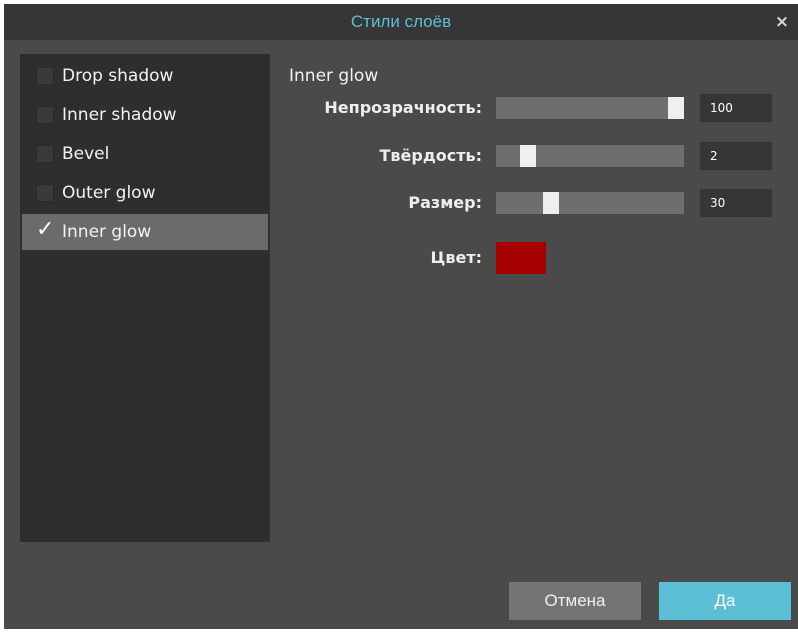 This screenshot has height=633, width=798. Describe the element at coordinates (145, 154) in the screenshot. I see `effect-item-bevel: Bevel` at that location.